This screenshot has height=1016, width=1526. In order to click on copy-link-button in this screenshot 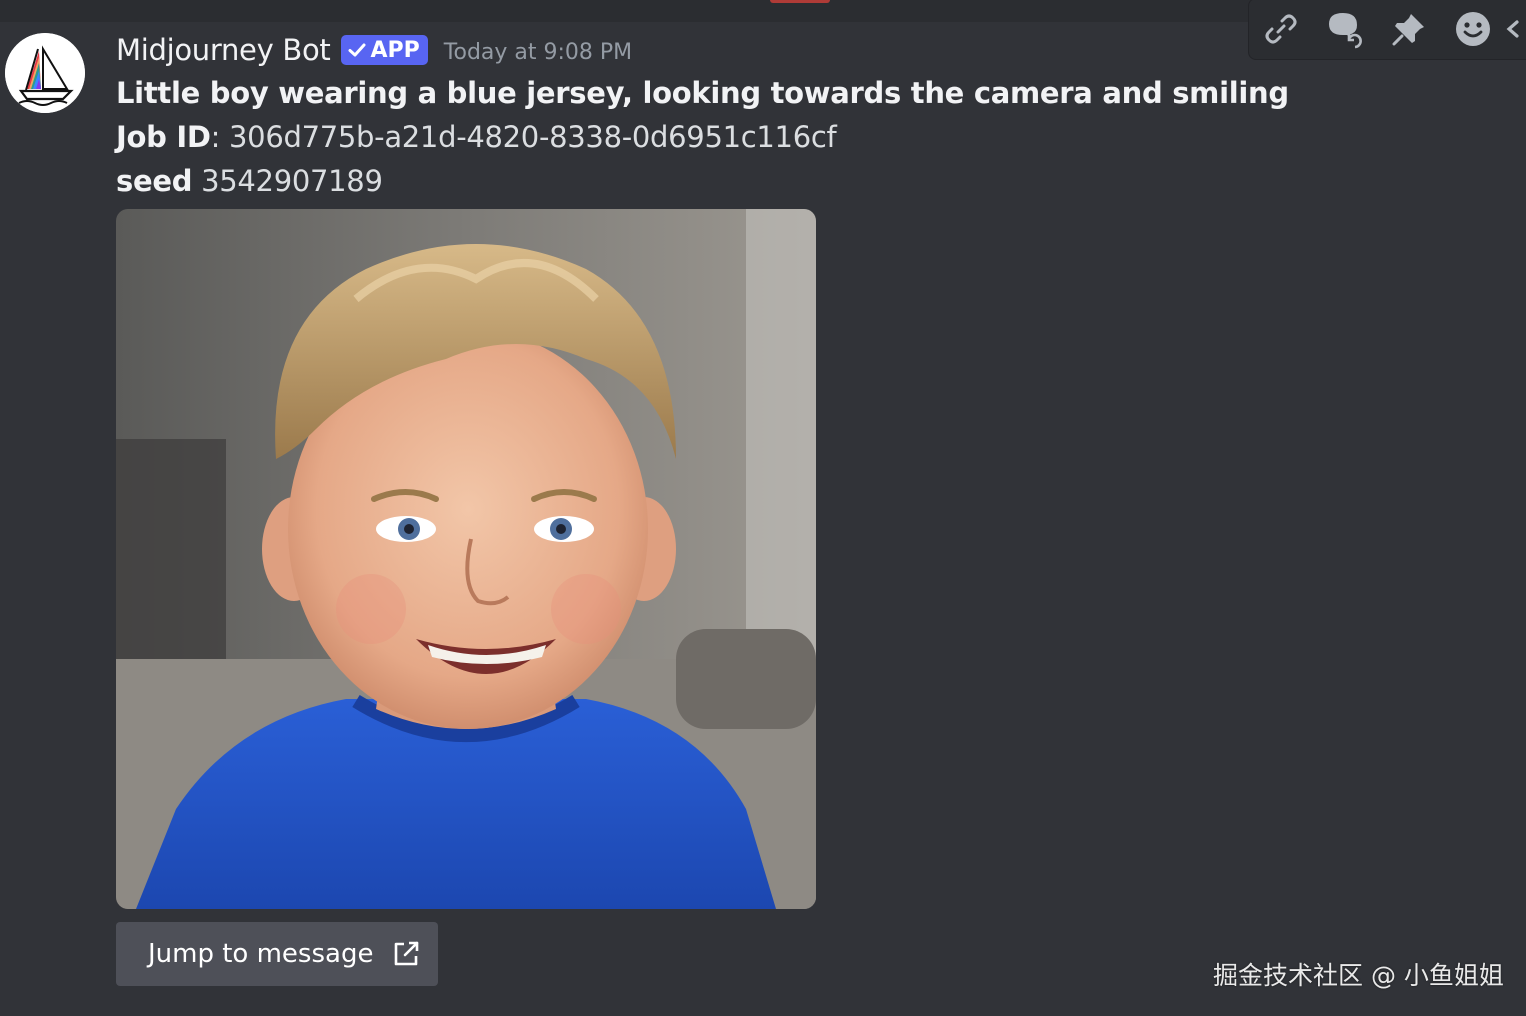, I will do `click(1281, 29)`.